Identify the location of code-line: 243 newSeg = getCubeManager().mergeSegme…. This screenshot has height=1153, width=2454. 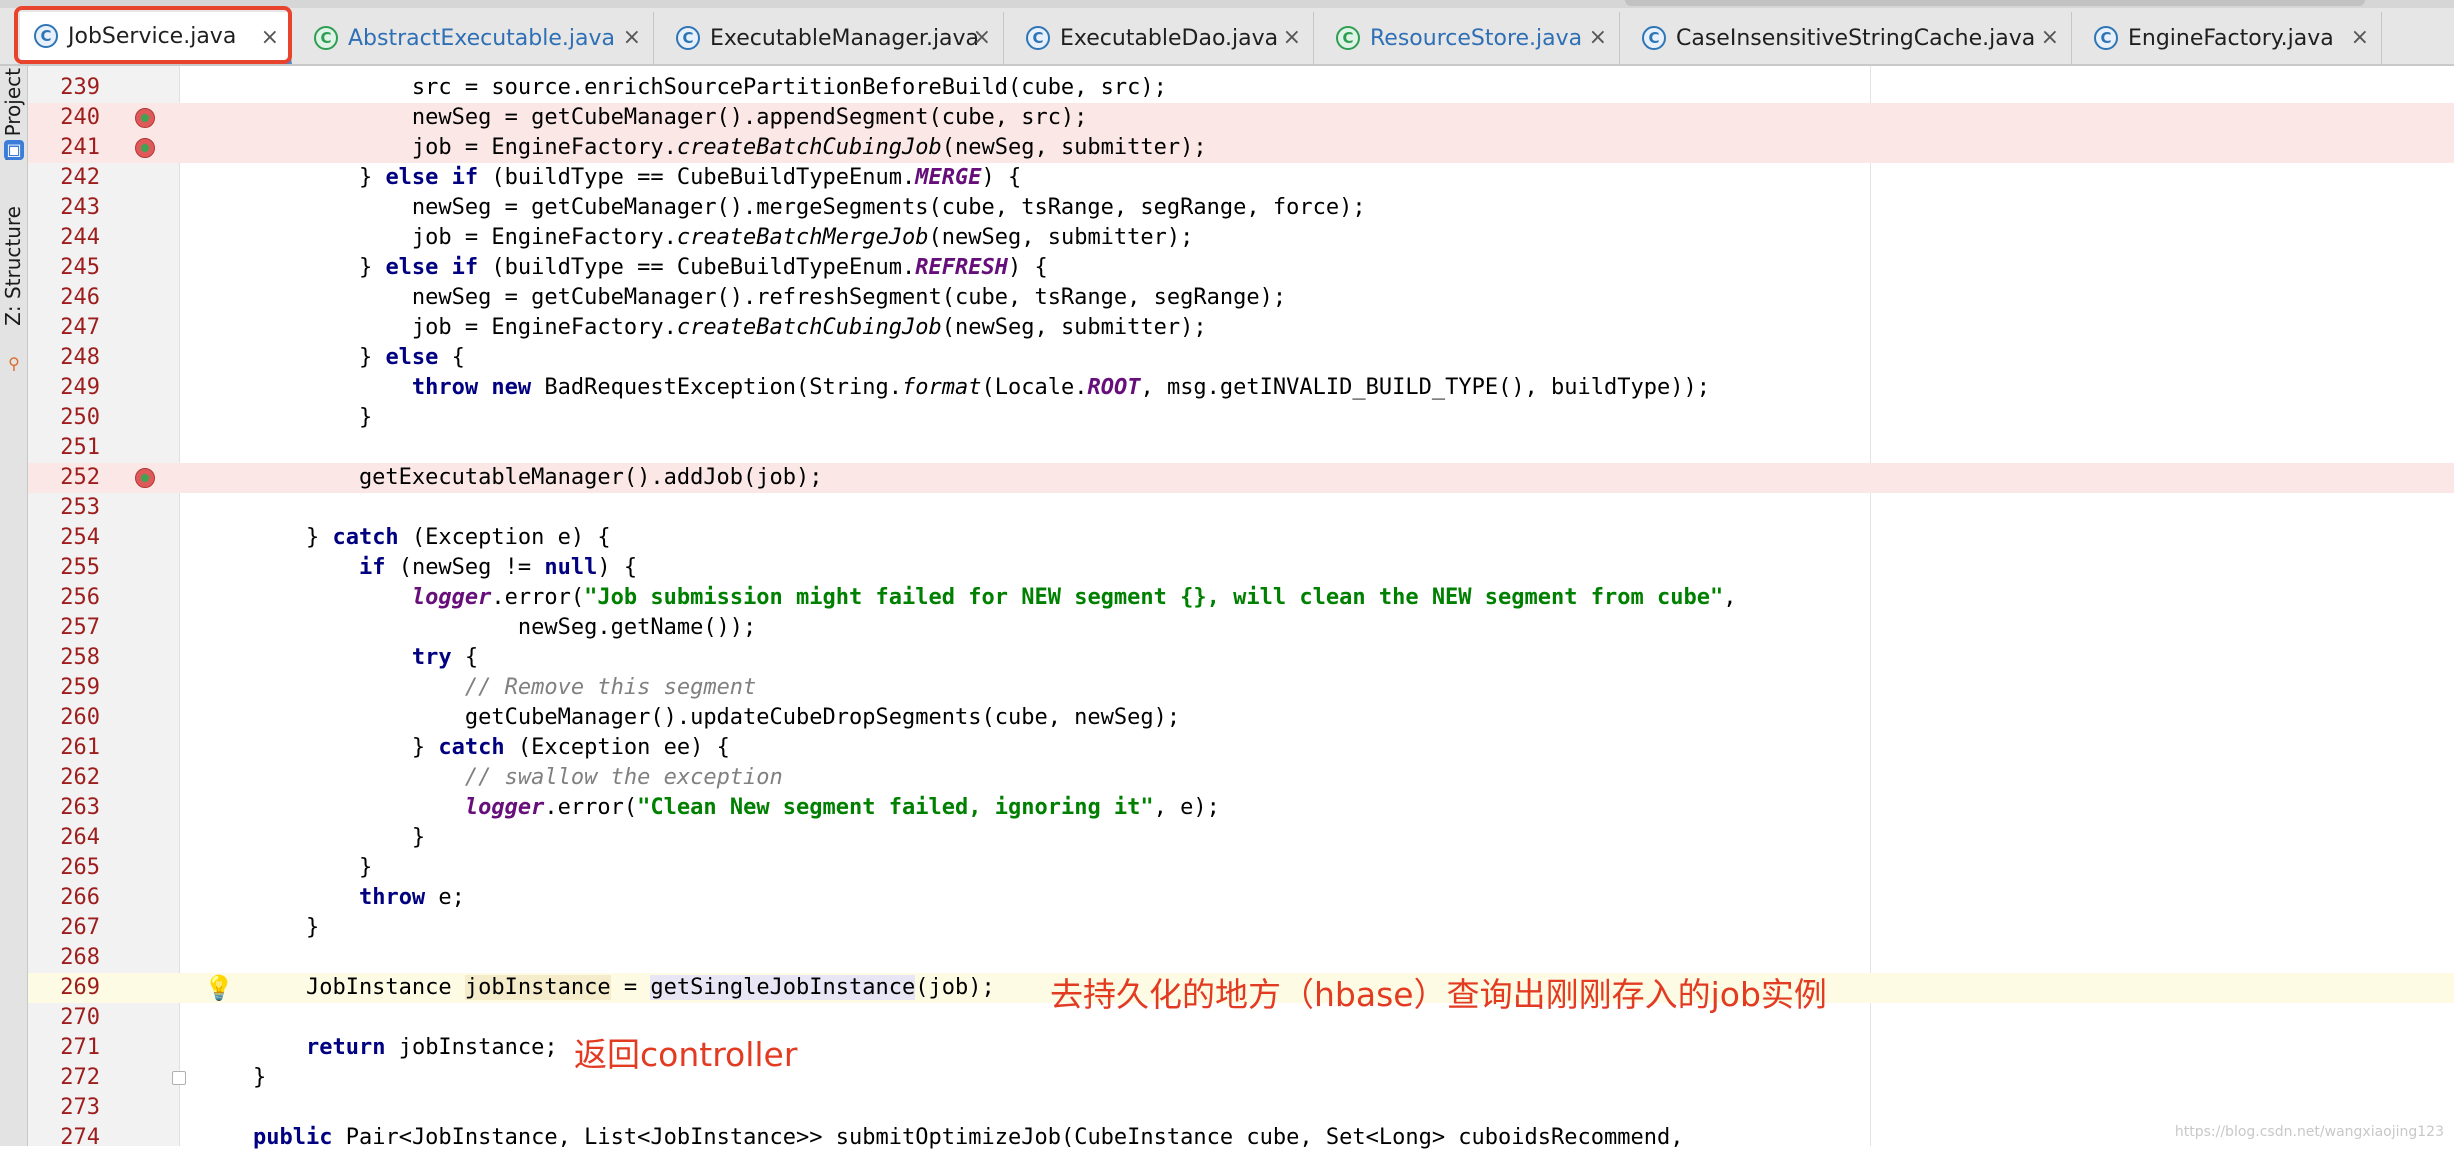
(1241, 208).